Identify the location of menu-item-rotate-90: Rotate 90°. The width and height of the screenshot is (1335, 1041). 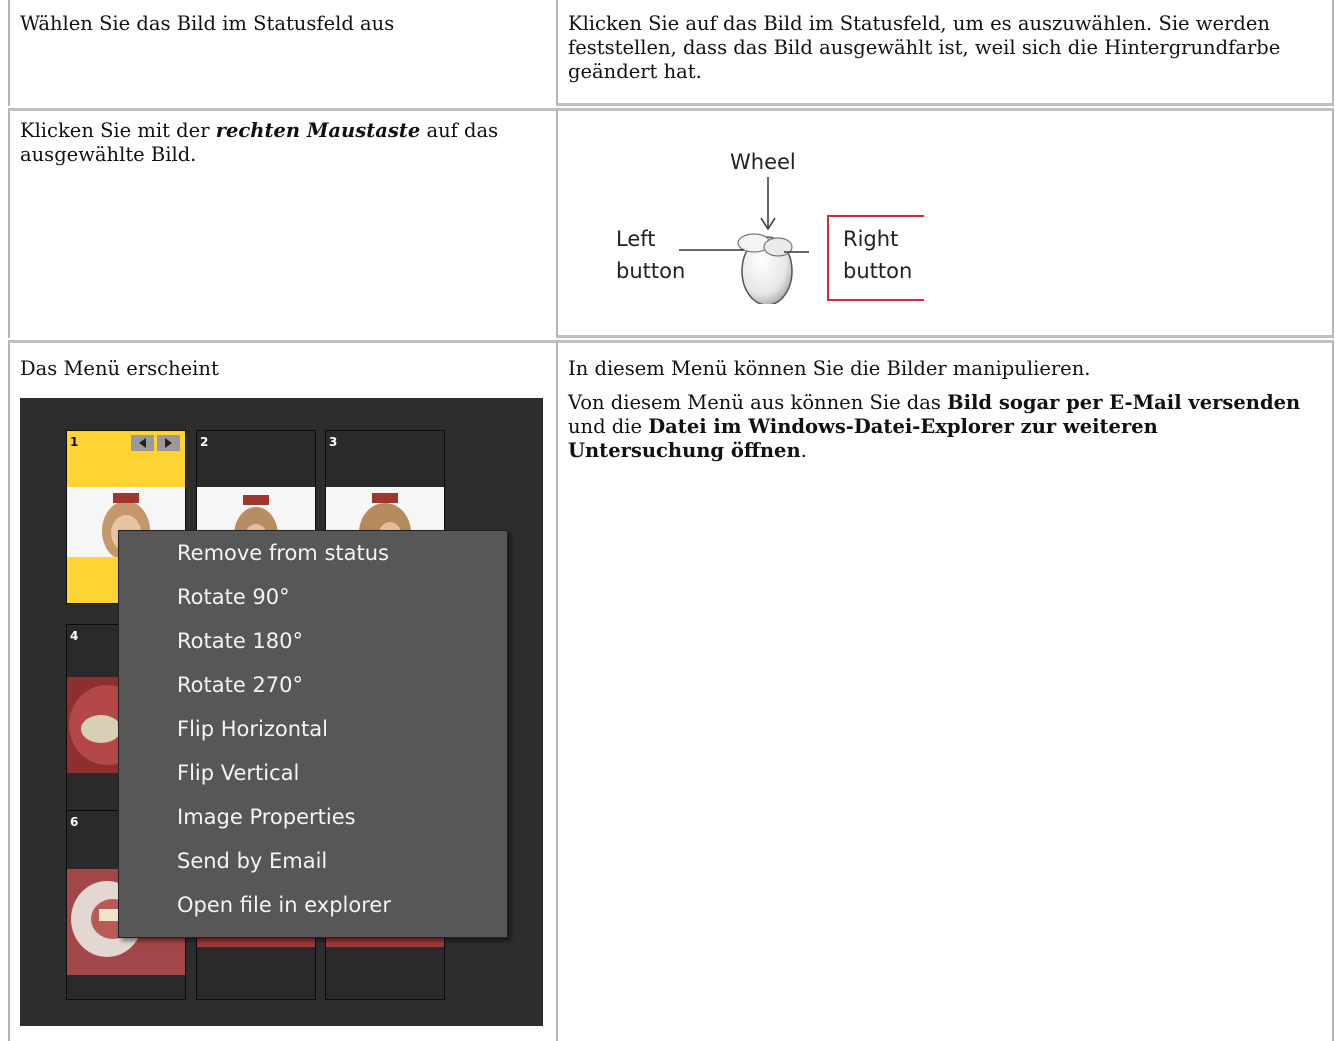
(233, 597).